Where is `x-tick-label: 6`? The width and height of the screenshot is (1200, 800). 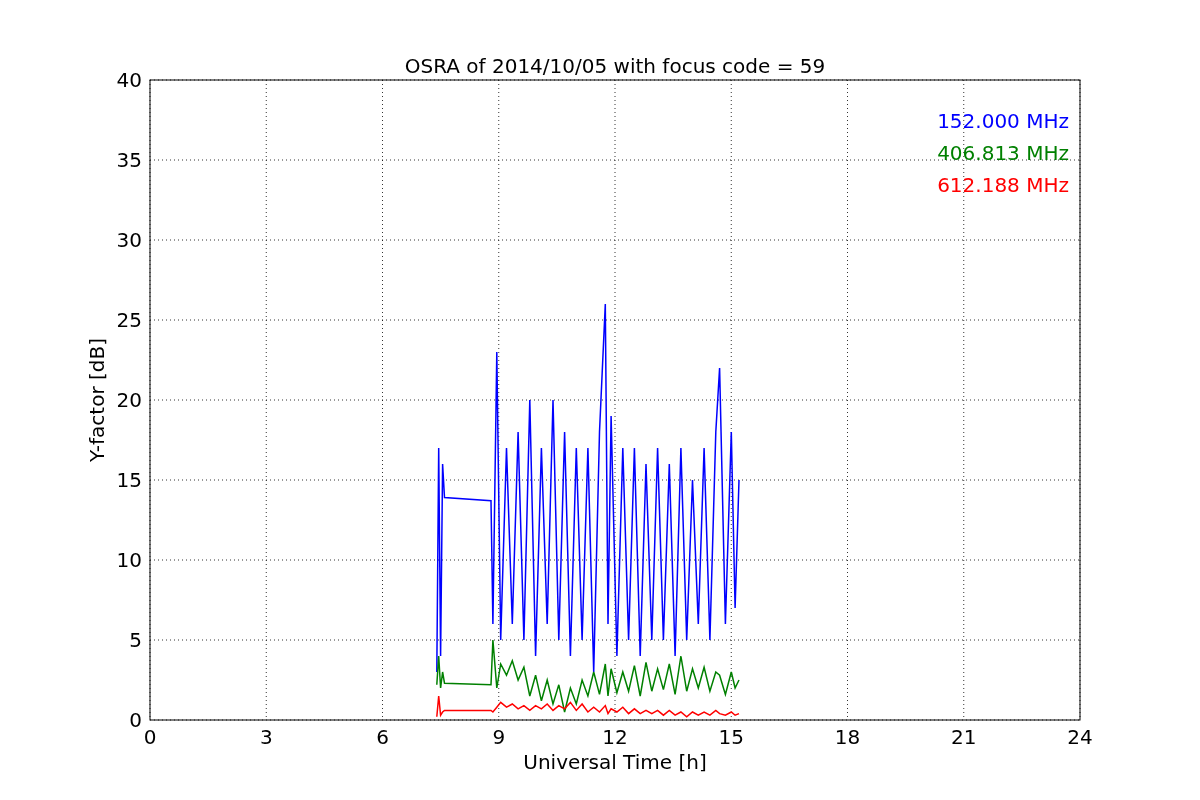 x-tick-label: 6 is located at coordinates (382, 737).